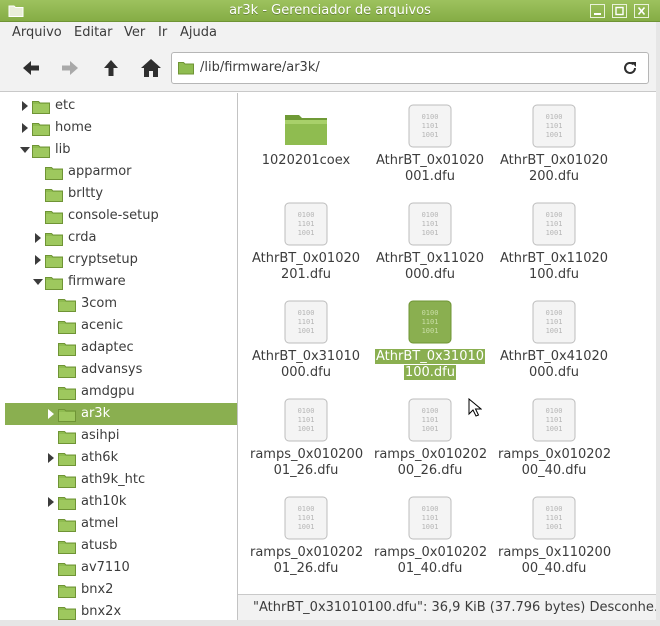  What do you see at coordinates (619, 11) in the screenshot?
I see `maximize-icon` at bounding box center [619, 11].